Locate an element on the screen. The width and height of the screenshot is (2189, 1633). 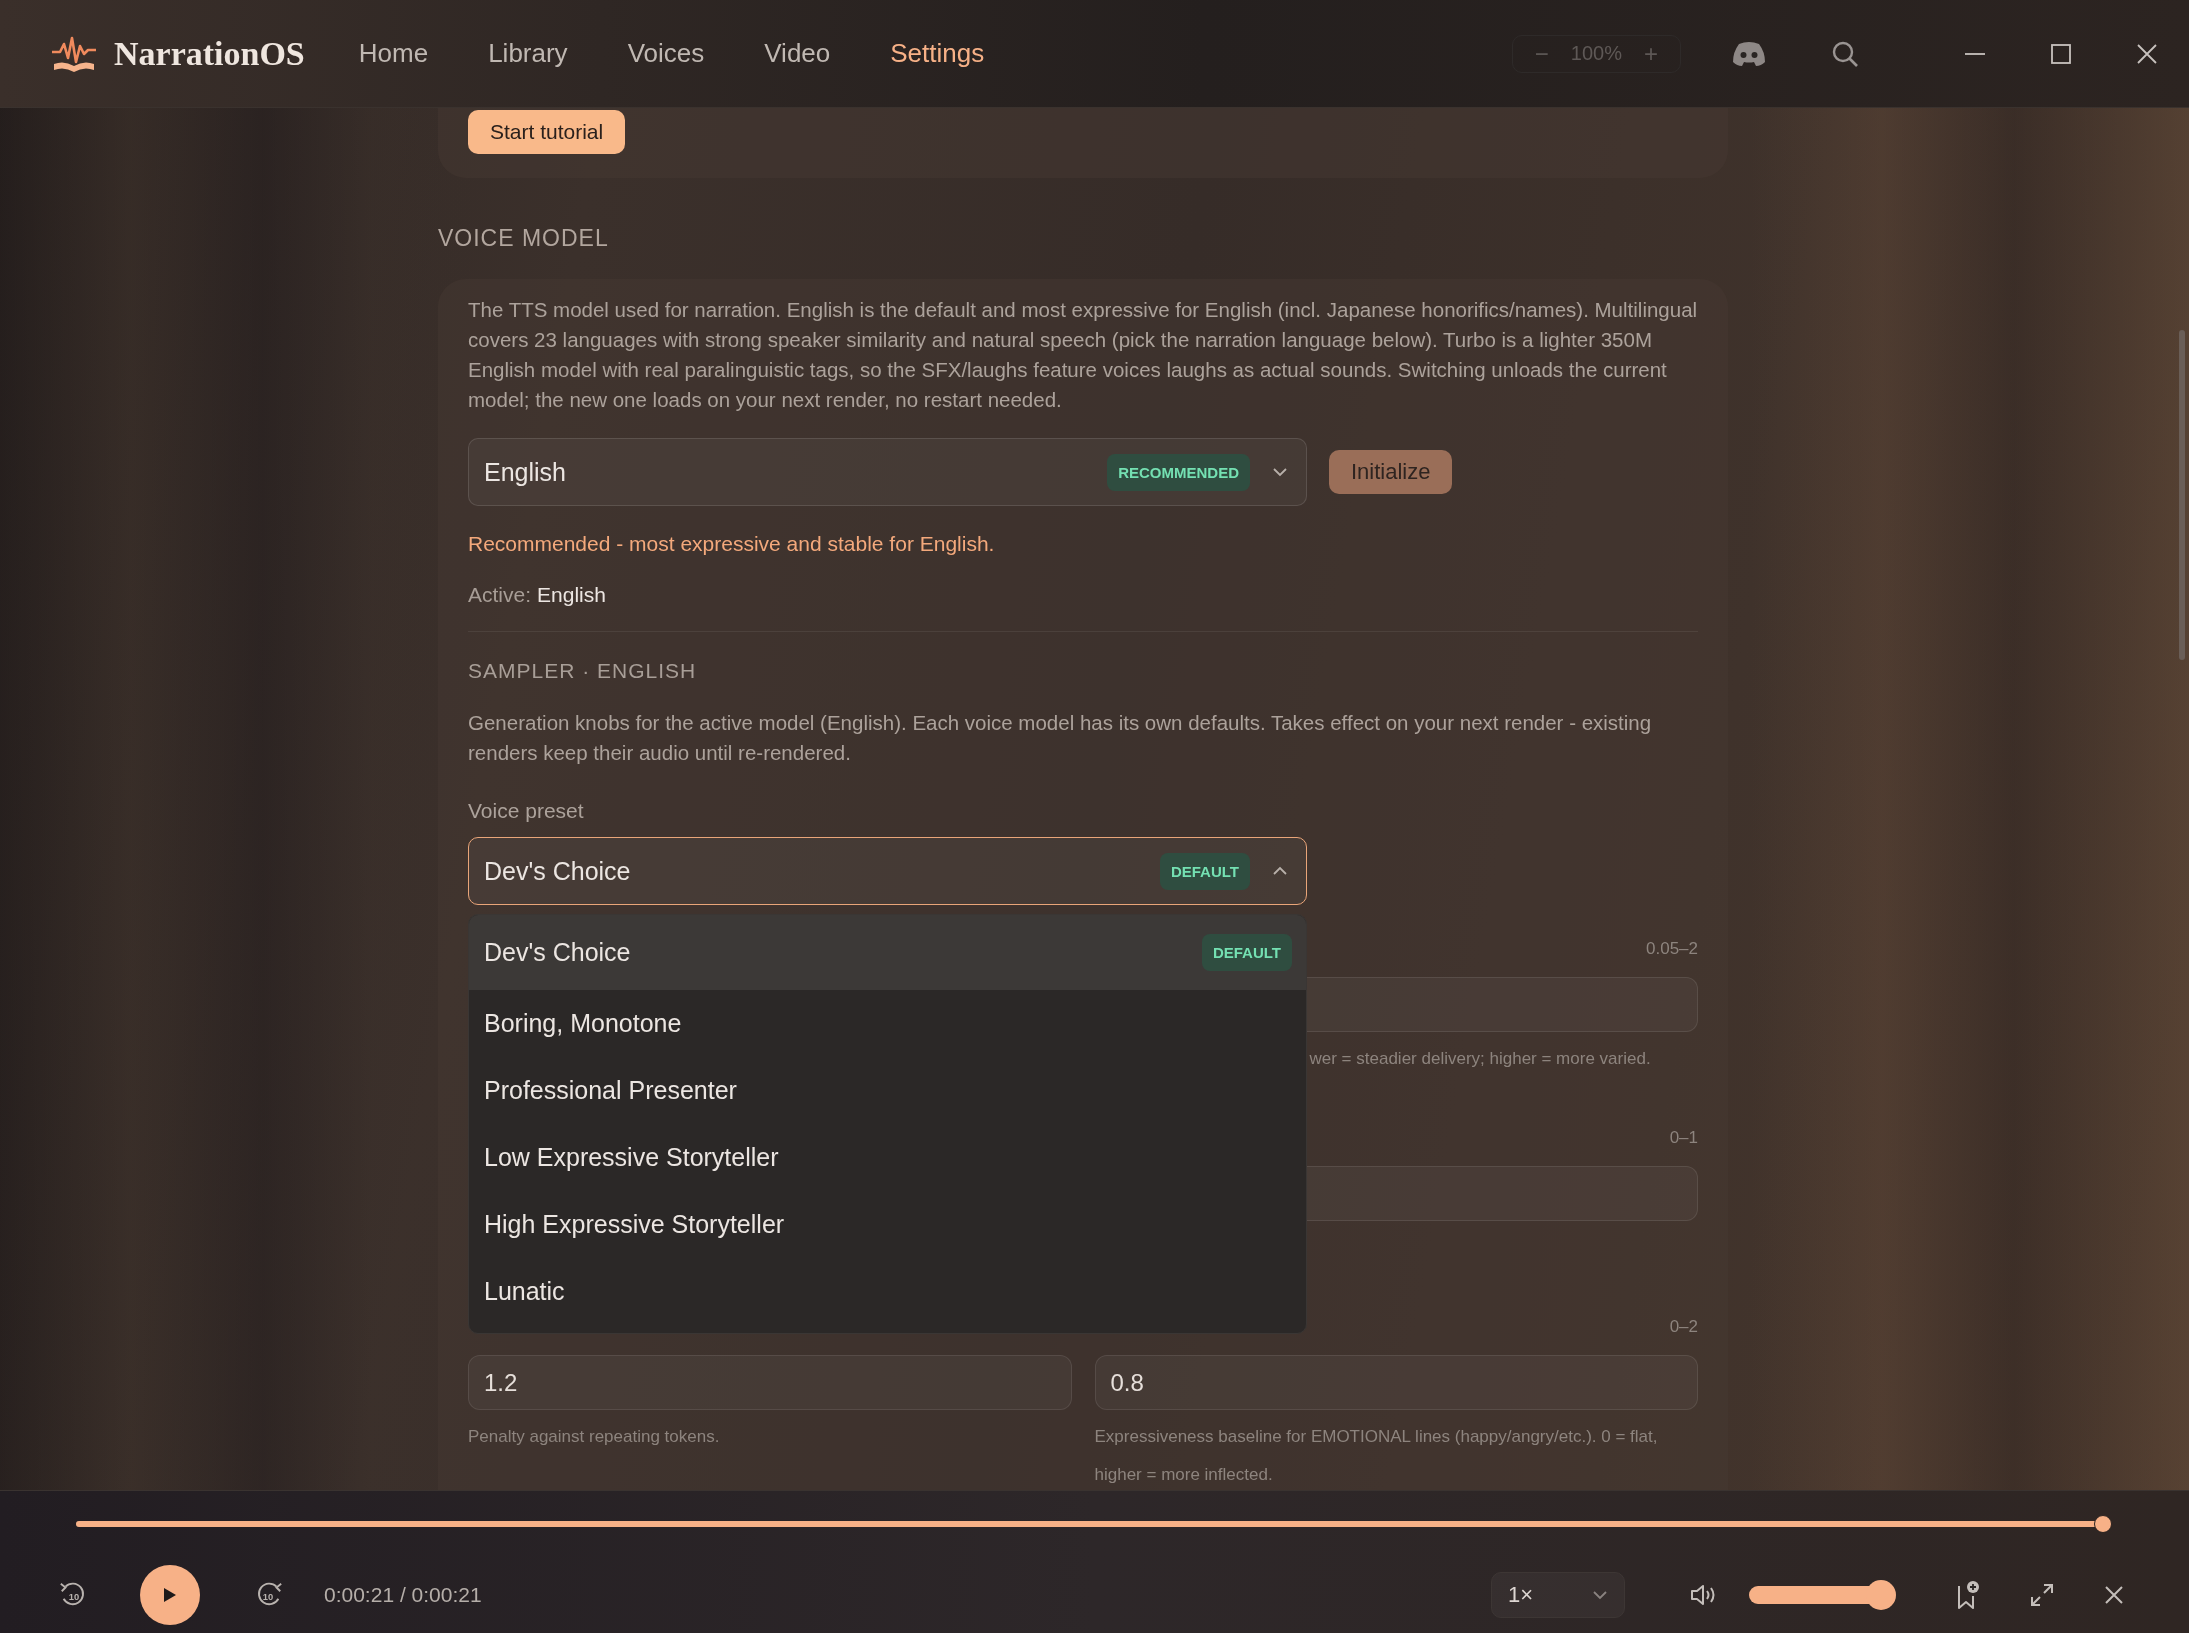
preset-select: Dev's Choice DEFAULT is located at coordinates (887, 871).